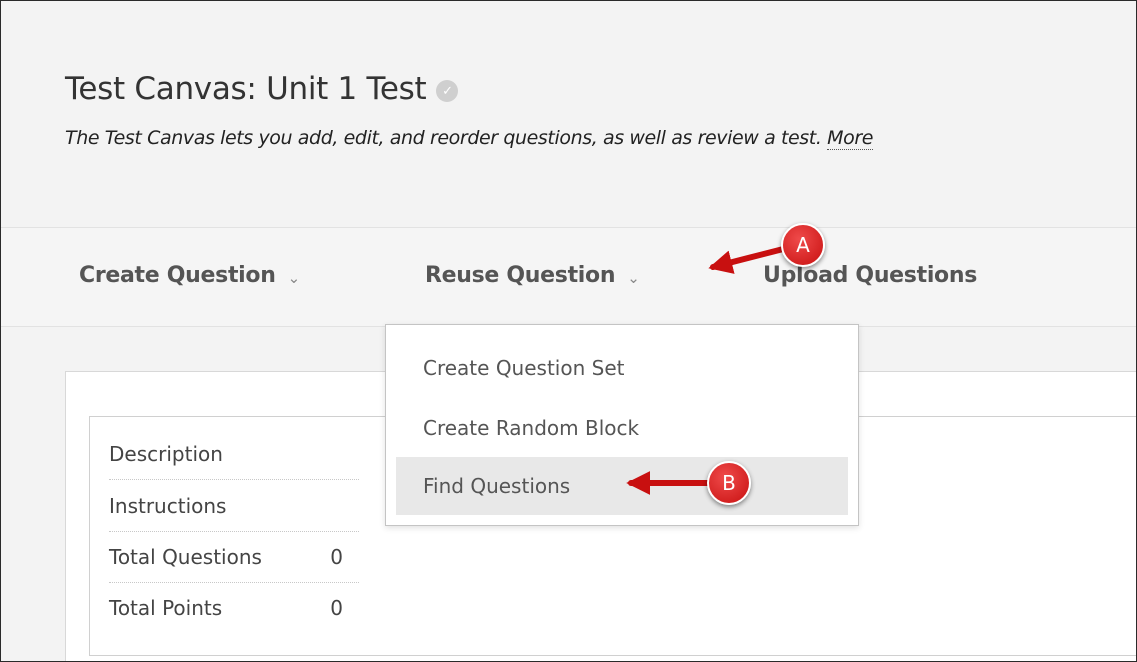 The width and height of the screenshot is (1137, 662). Describe the element at coordinates (729, 483) in the screenshot. I see `callout-b: B` at that location.